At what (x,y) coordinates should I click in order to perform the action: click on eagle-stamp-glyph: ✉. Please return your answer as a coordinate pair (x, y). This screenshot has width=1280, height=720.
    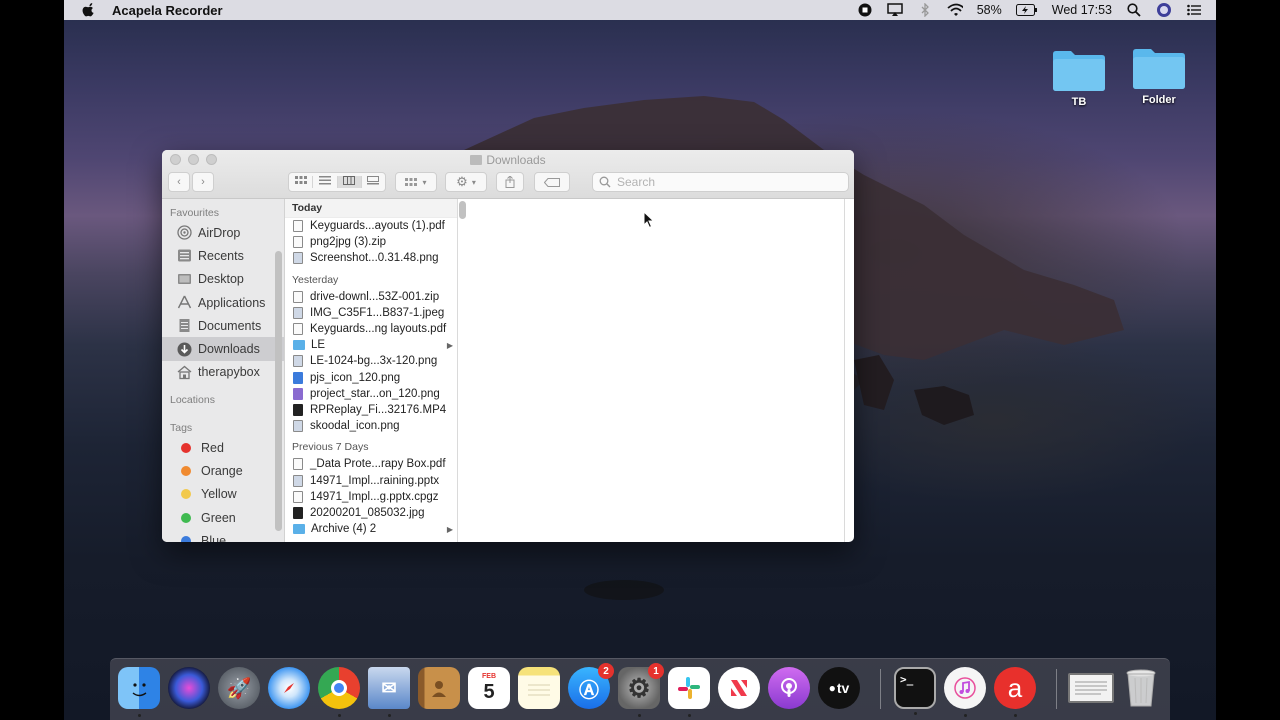
    Looking at the image, I should click on (389, 687).